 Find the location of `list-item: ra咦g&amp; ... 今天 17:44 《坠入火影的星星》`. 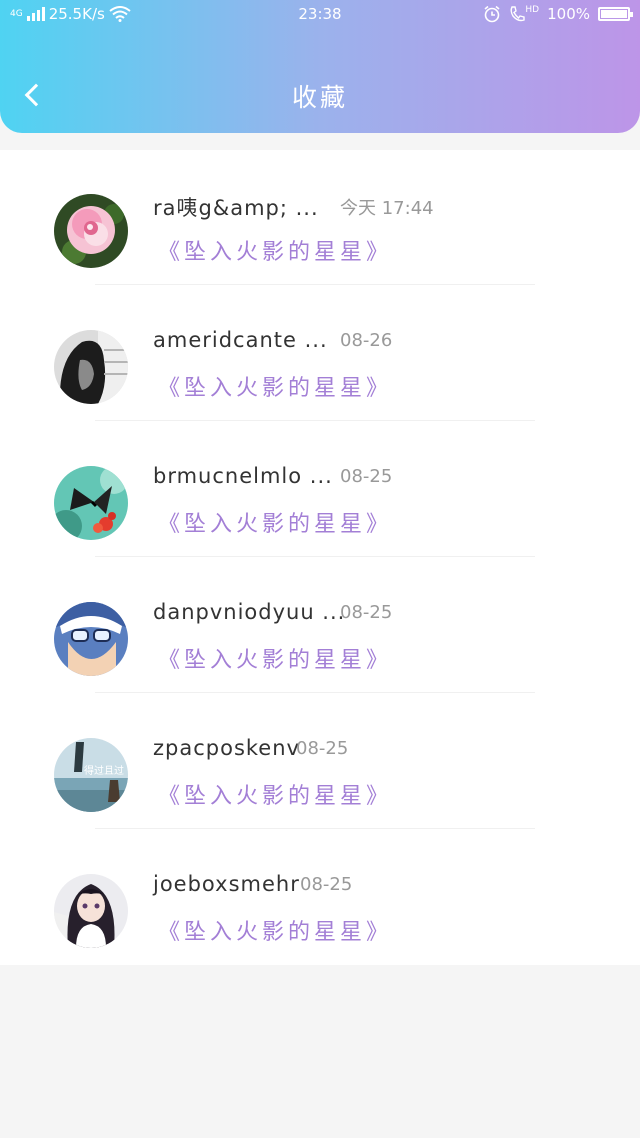

list-item: ra咦g&amp; ... 今天 17:44 《坠入火影的星星》 is located at coordinates (320, 218).